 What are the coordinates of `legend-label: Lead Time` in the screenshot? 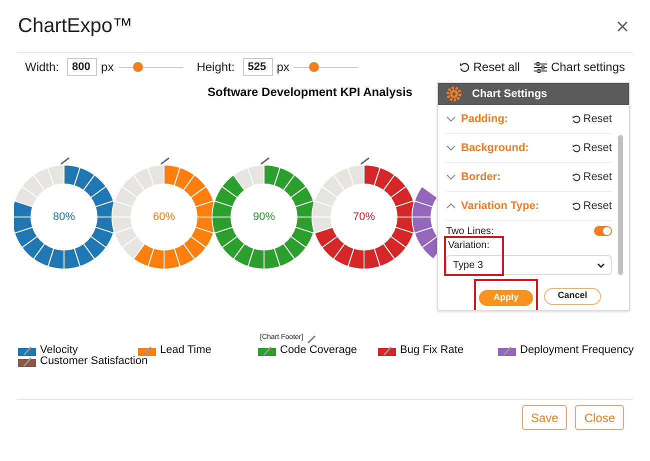 It's located at (186, 350).